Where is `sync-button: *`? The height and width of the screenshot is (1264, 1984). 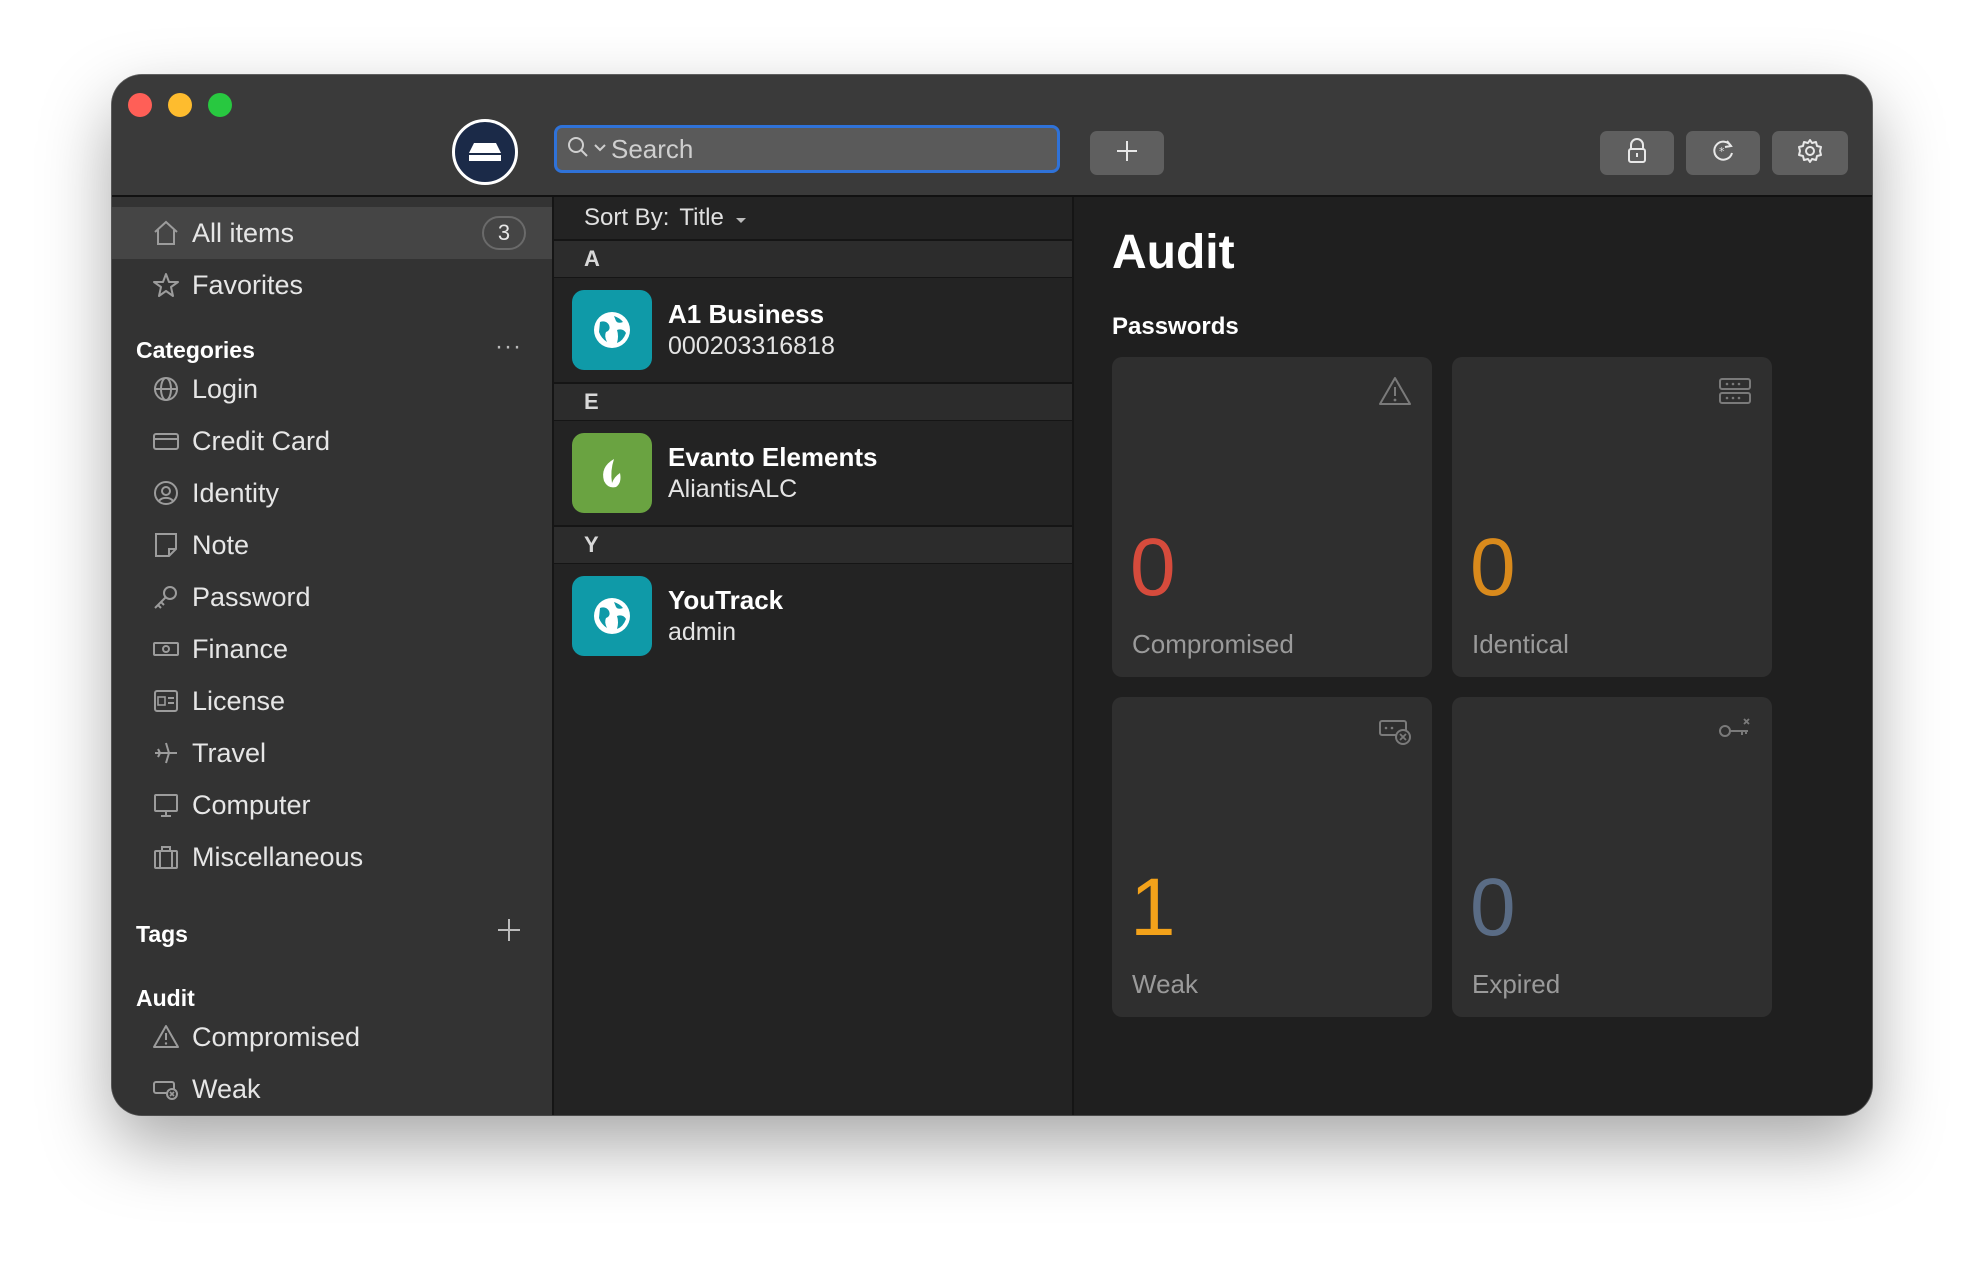
sync-button: * is located at coordinates (1723, 153).